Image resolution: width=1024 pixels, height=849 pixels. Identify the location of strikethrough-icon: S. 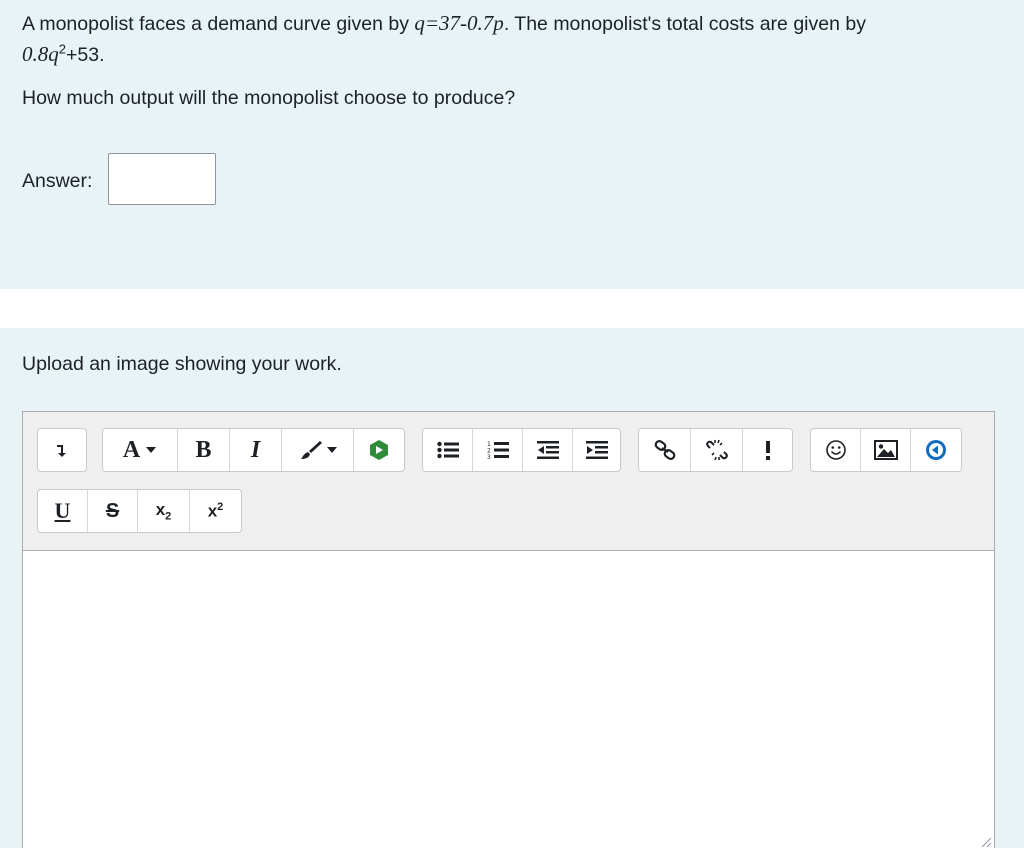
(112, 510).